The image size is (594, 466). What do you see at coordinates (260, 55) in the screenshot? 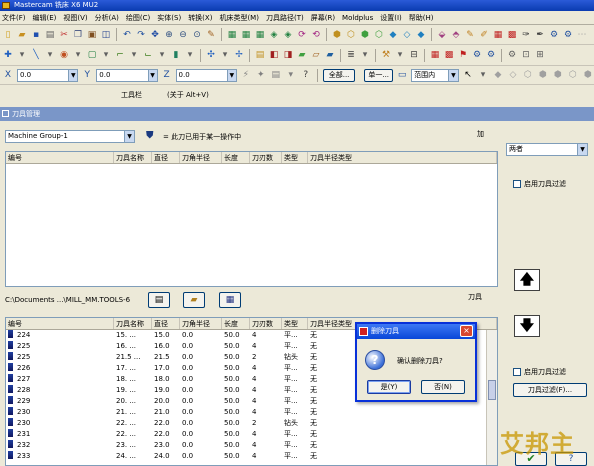
I see `level-icon: ▤` at bounding box center [260, 55].